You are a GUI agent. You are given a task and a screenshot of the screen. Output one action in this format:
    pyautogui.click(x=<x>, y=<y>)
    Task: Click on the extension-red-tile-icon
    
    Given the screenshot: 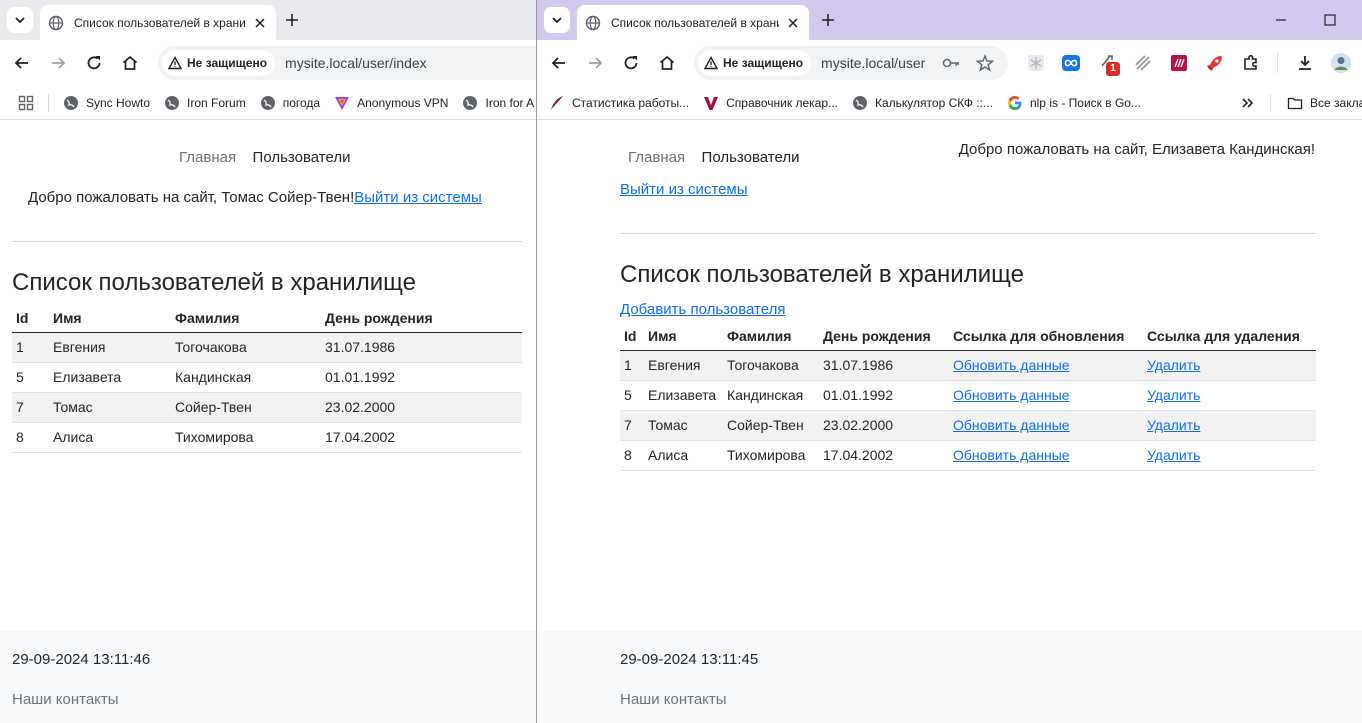 What is the action you would take?
    pyautogui.click(x=1179, y=63)
    